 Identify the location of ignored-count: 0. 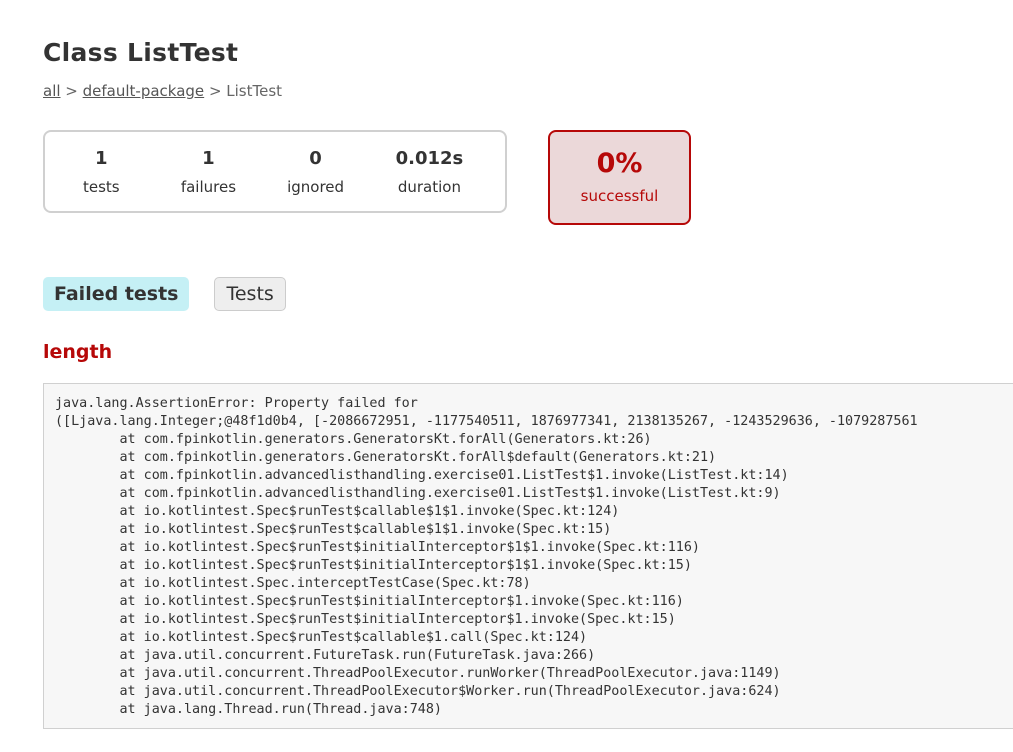
(315, 158).